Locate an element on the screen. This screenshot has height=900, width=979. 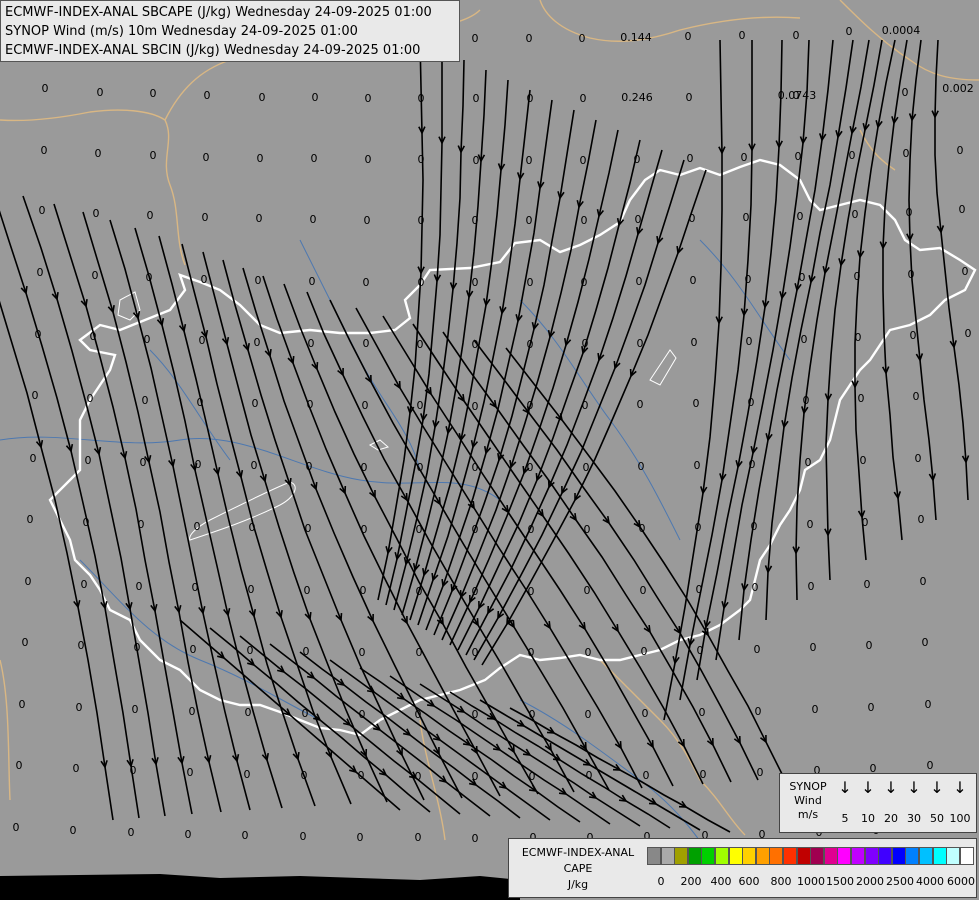
field-value: 0.0004 is located at coordinates (901, 30).